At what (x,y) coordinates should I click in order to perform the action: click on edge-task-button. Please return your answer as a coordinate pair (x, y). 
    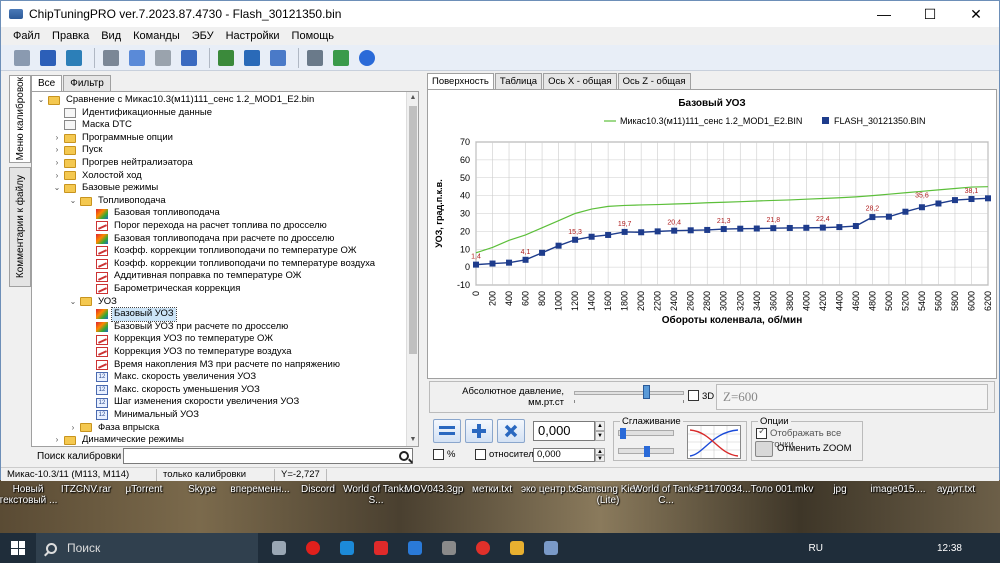
    Looking at the image, I should click on (347, 548).